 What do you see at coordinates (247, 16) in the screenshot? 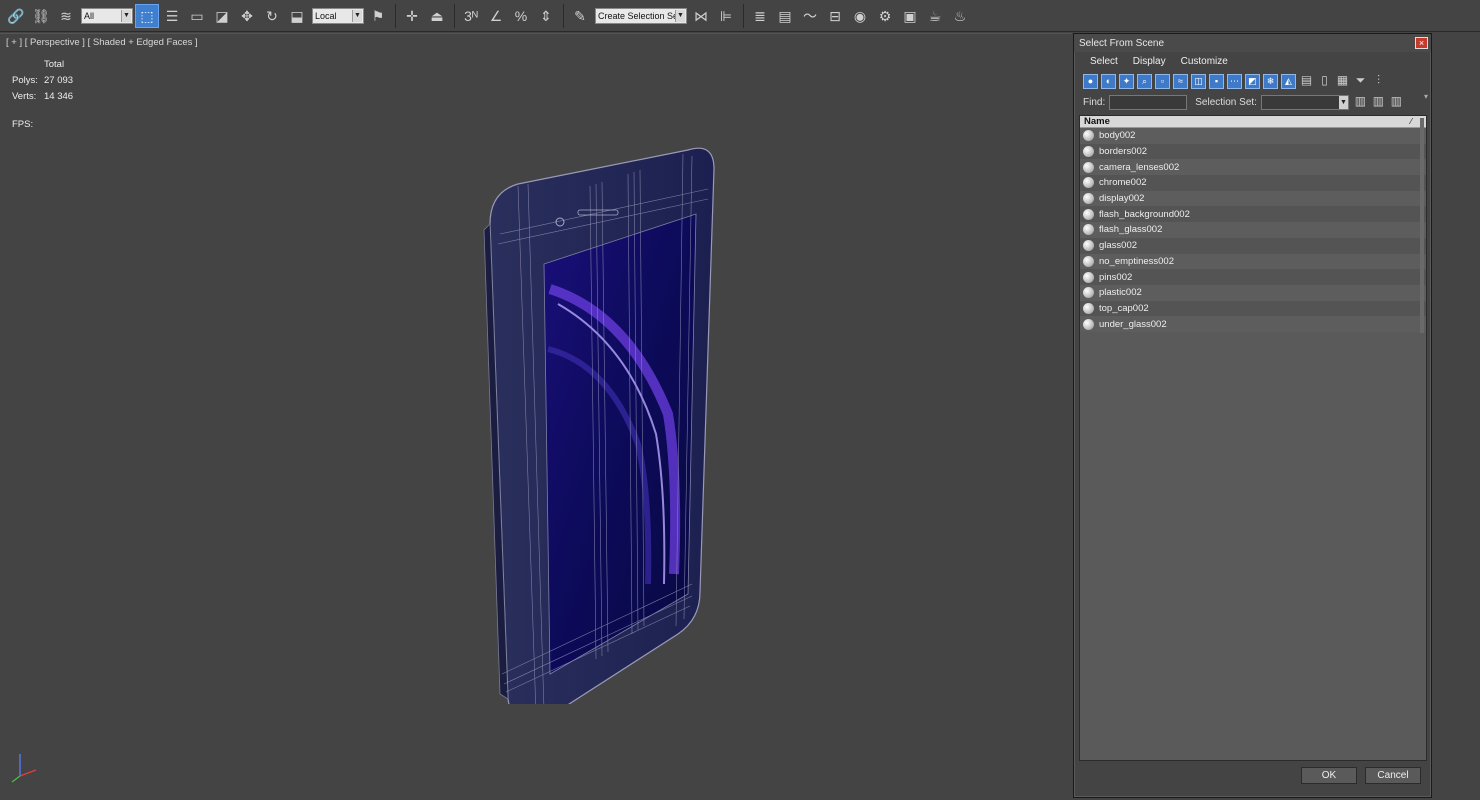
I see `select-and-move-icon: ✥` at bounding box center [247, 16].